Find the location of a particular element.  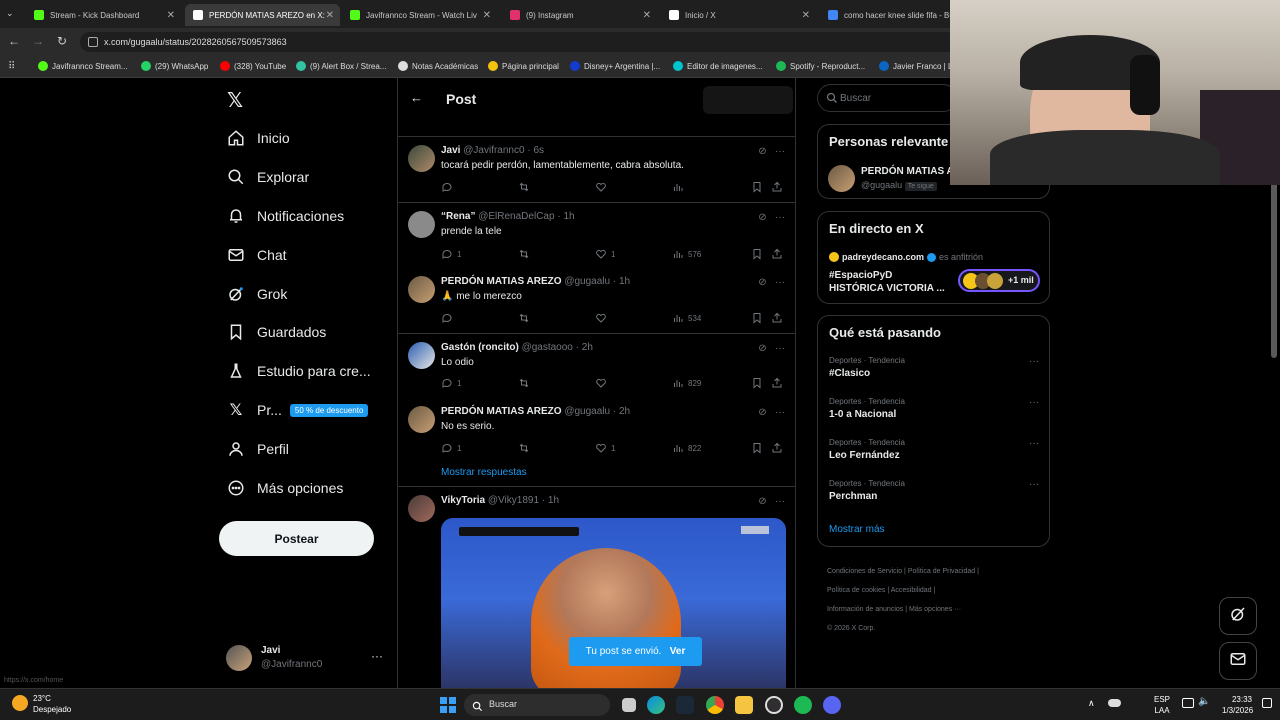

cloud-icon is located at coordinates (1114, 703).